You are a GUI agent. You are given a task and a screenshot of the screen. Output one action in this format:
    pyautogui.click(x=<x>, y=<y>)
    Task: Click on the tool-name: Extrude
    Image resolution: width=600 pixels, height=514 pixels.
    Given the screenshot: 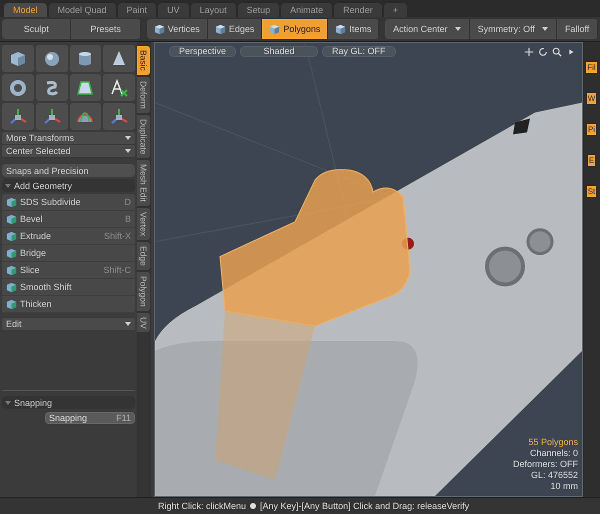 What is the action you would take?
    pyautogui.click(x=36, y=236)
    